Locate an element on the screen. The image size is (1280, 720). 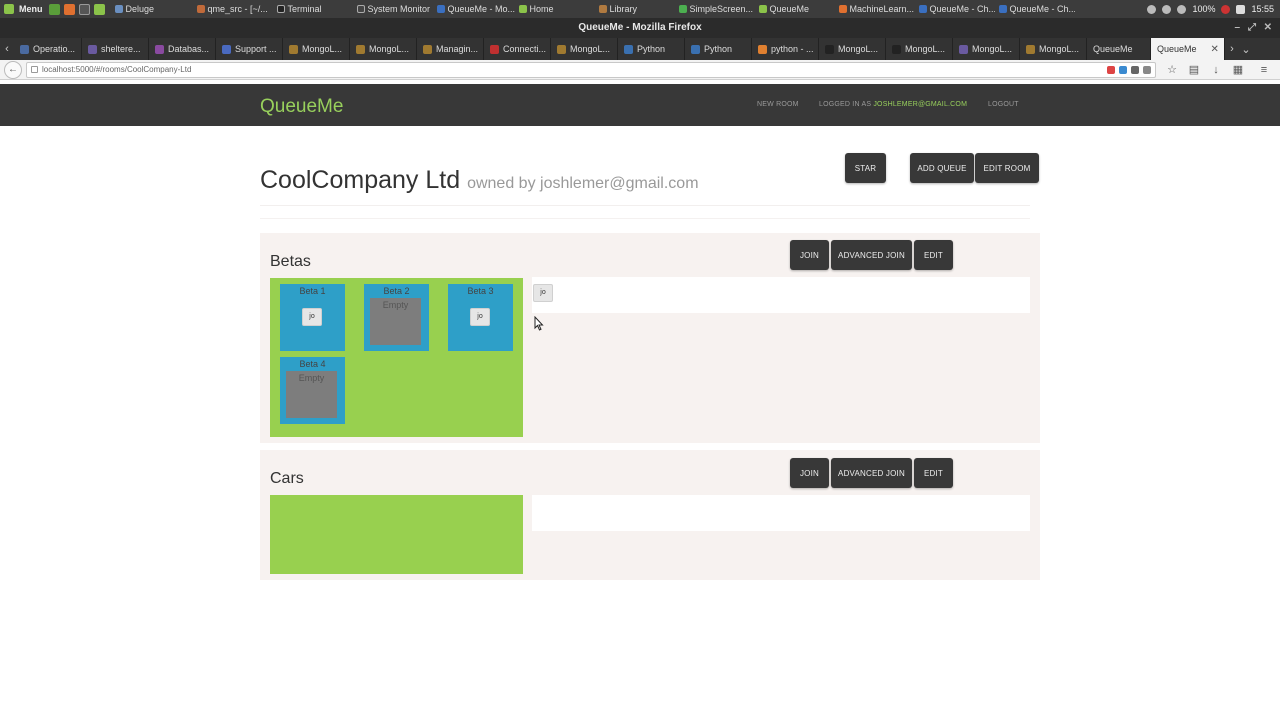
bookmark-star-icon: ☆ is located at coordinates (1172, 70).